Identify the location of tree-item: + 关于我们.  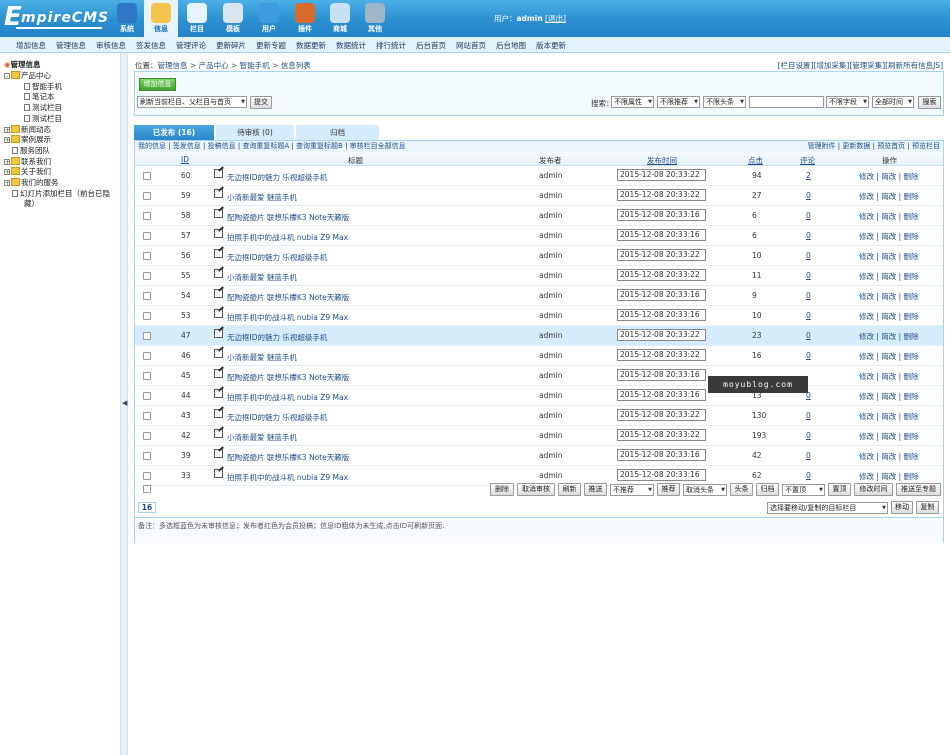
(27, 171).